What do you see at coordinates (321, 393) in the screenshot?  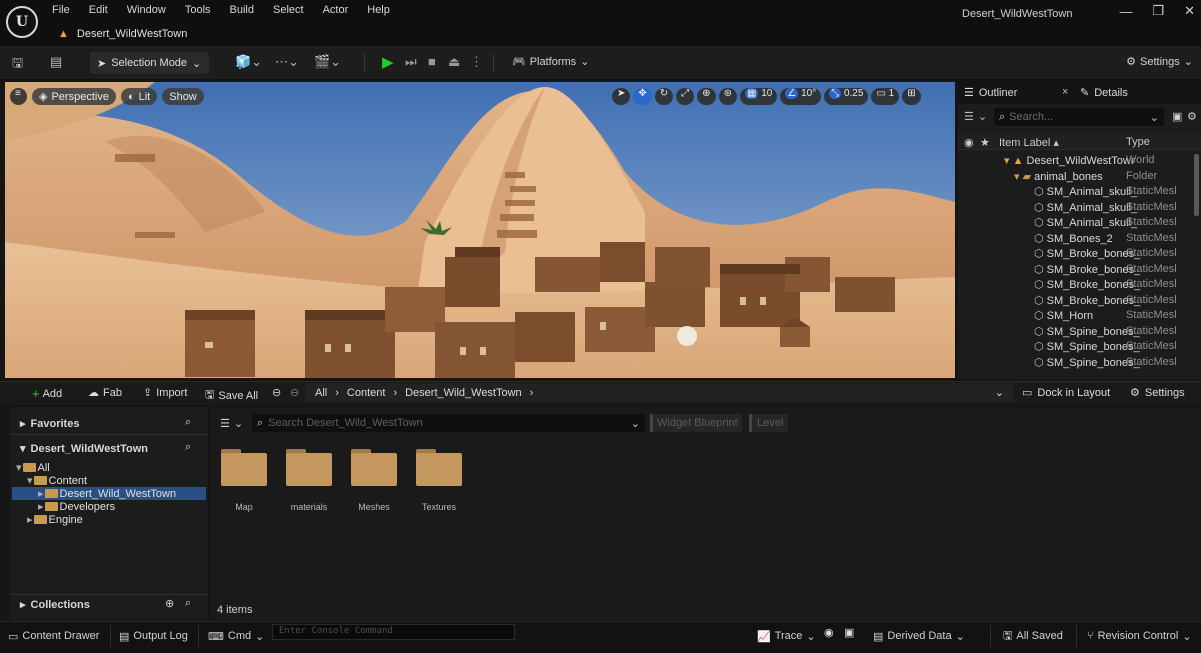 I see `breadcrumb-all: All` at bounding box center [321, 393].